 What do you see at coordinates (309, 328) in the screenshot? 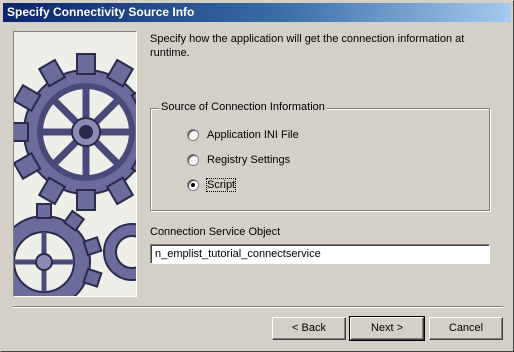
I see `back-button: < Back` at bounding box center [309, 328].